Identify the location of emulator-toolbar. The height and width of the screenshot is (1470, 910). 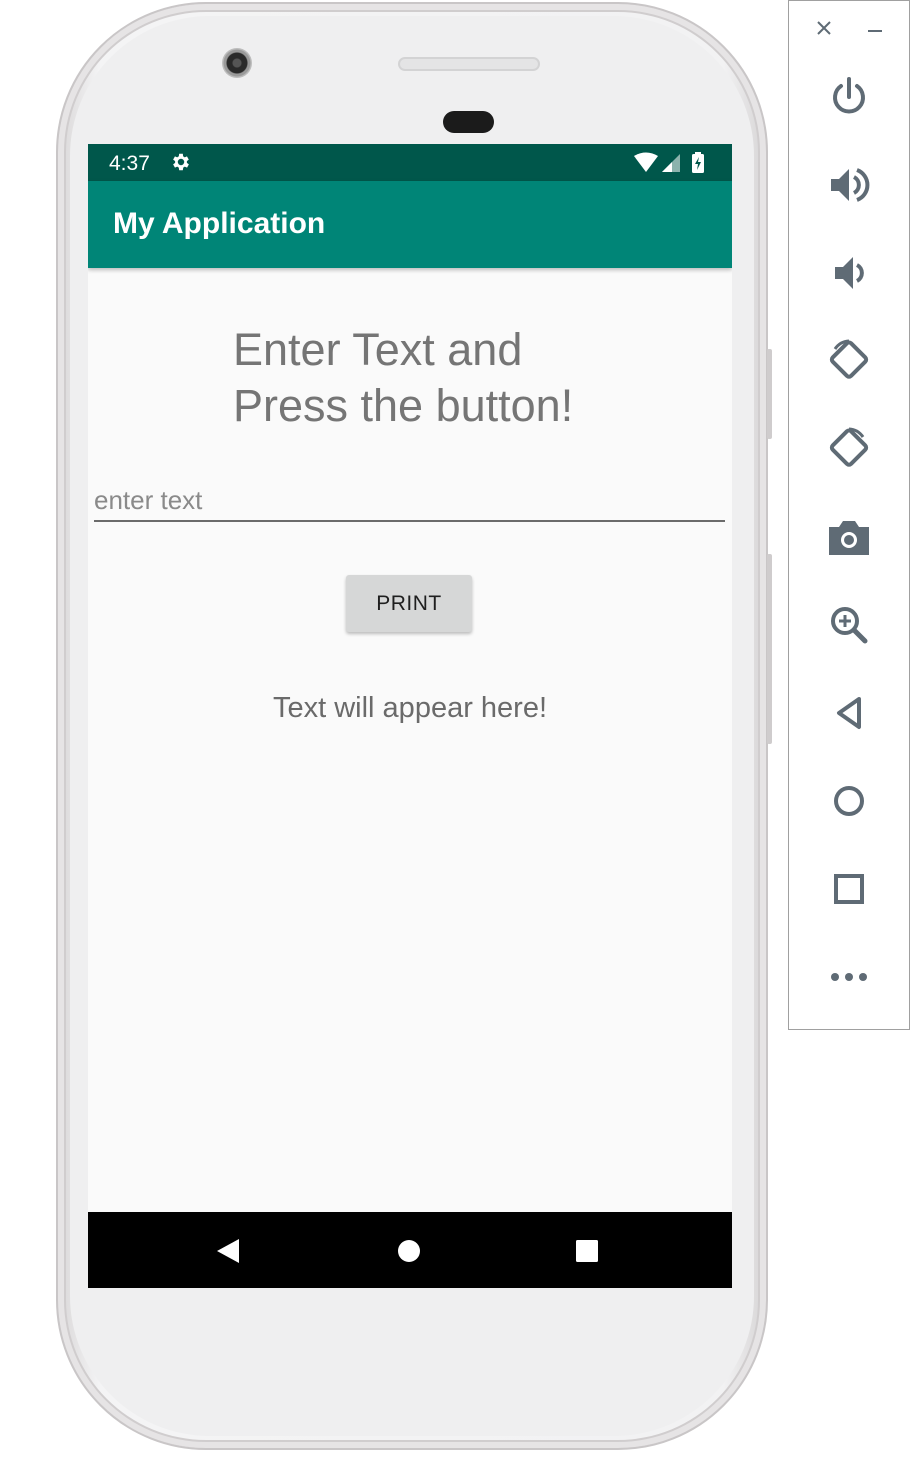
(849, 515).